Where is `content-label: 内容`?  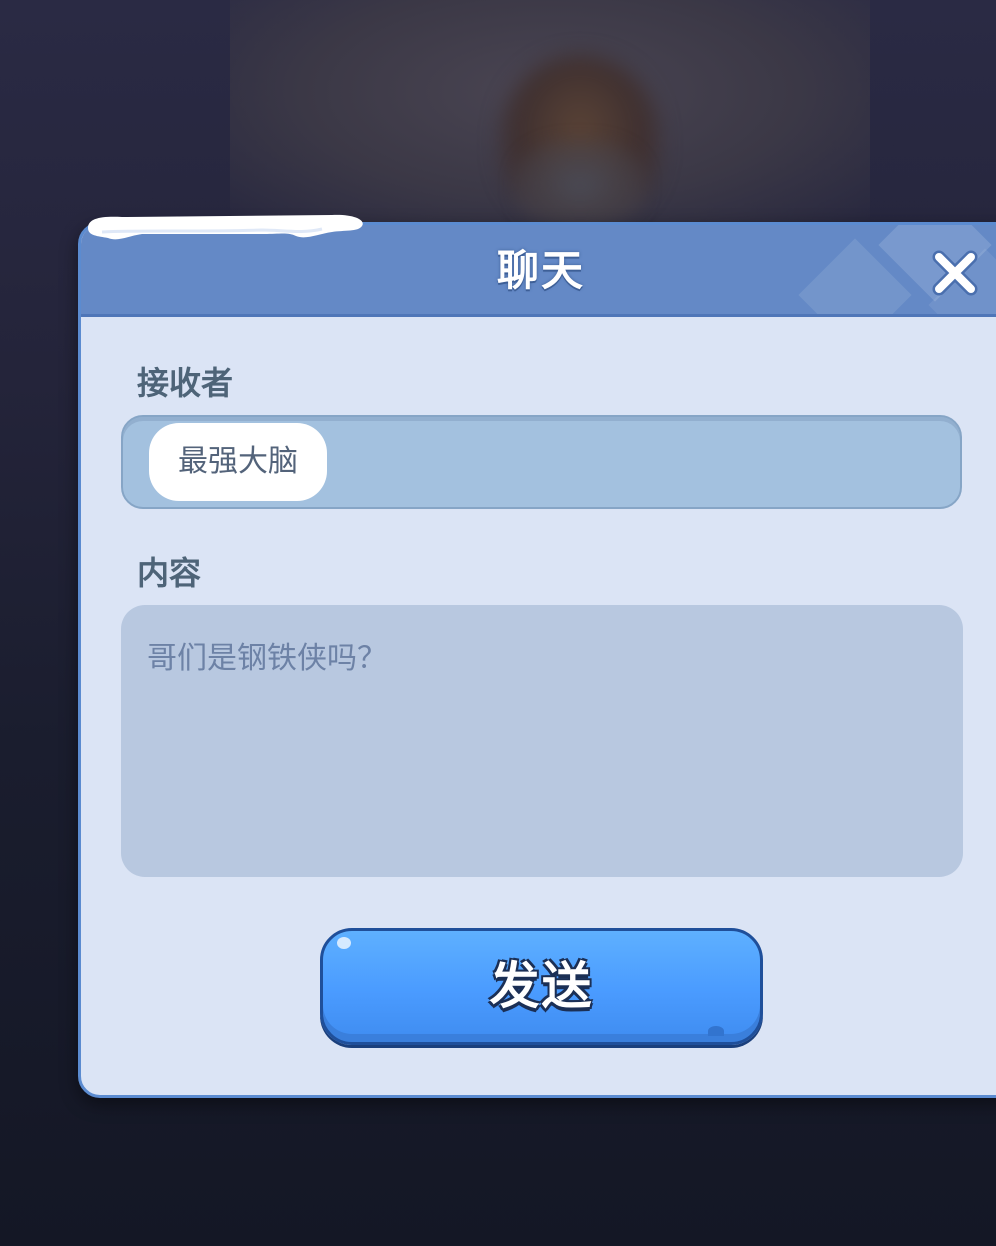 content-label: 内容 is located at coordinates (169, 573).